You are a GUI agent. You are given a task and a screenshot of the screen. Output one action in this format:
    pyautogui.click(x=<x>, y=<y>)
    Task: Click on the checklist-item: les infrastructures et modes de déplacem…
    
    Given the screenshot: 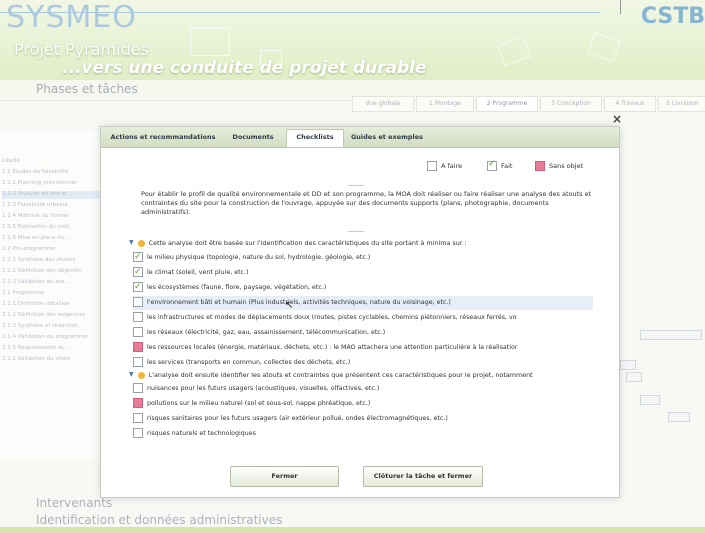 What is the action you would take?
    pyautogui.click(x=363, y=318)
    